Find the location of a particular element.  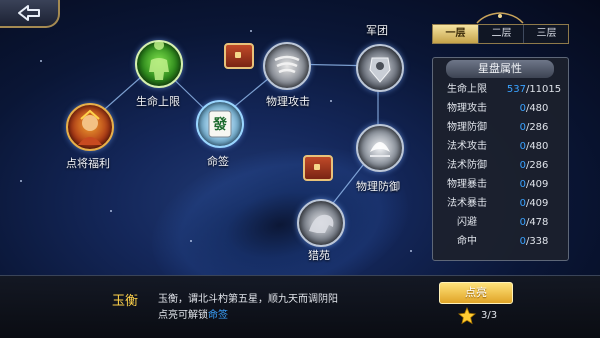

stat-row: 法术防御 0/286 is located at coordinates (499, 166).